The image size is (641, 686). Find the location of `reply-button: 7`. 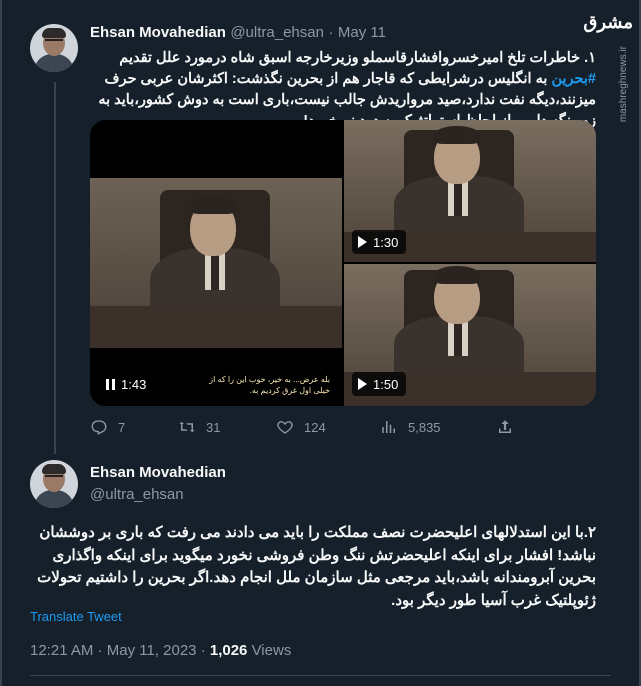

reply-button: 7 is located at coordinates (107, 427).